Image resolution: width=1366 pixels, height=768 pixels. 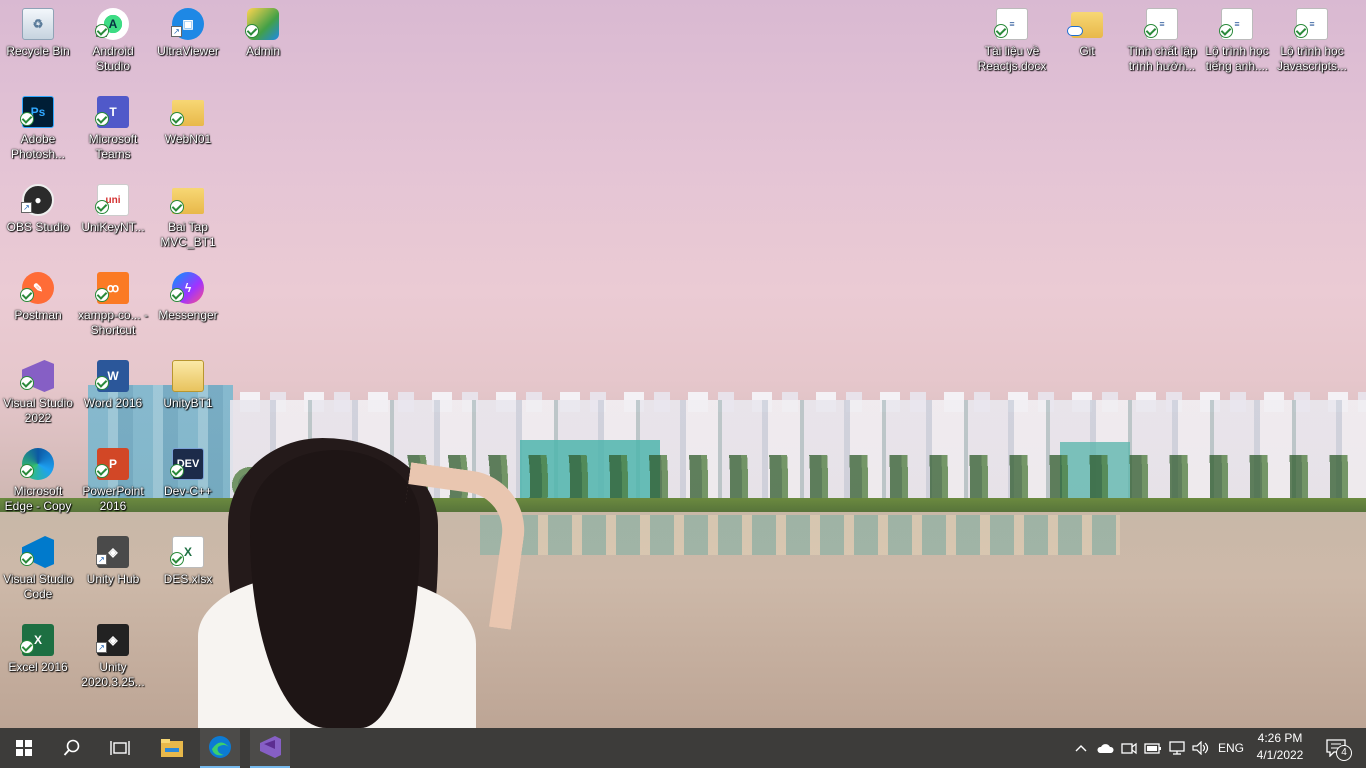 I want to click on desktop-icon-label: Git, so click(x=1087, y=51).